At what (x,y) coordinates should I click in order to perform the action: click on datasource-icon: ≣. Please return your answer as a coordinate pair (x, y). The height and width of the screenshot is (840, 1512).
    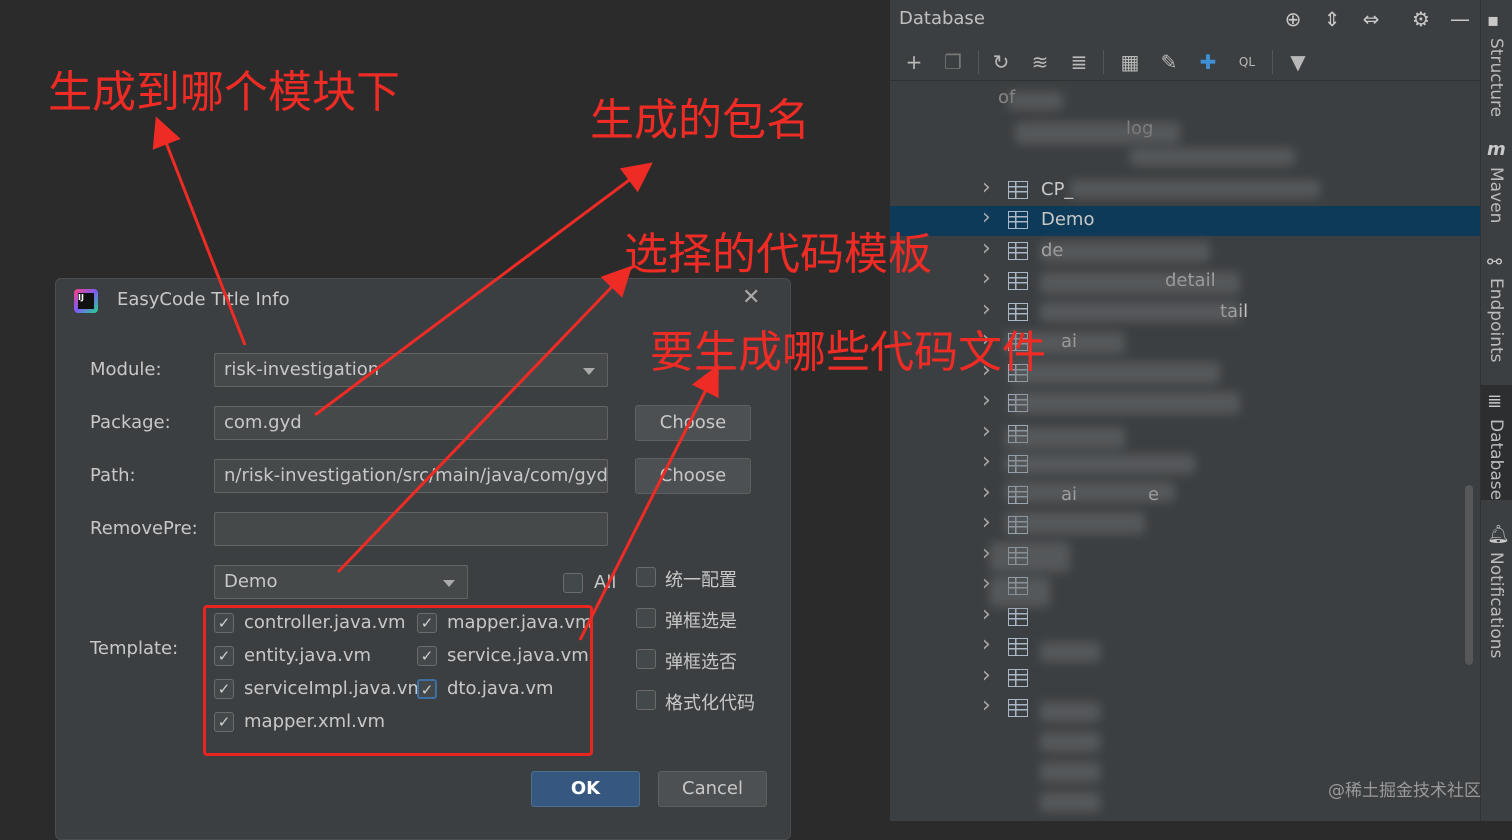
    Looking at the image, I should click on (1079, 62).